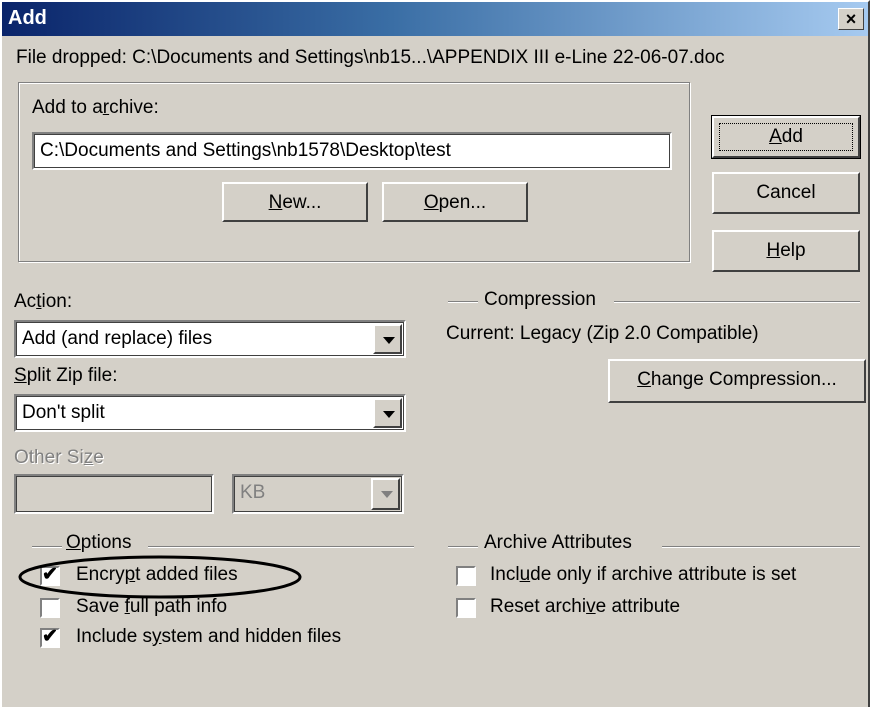  I want to click on highlight-ellipse, so click(160, 577).